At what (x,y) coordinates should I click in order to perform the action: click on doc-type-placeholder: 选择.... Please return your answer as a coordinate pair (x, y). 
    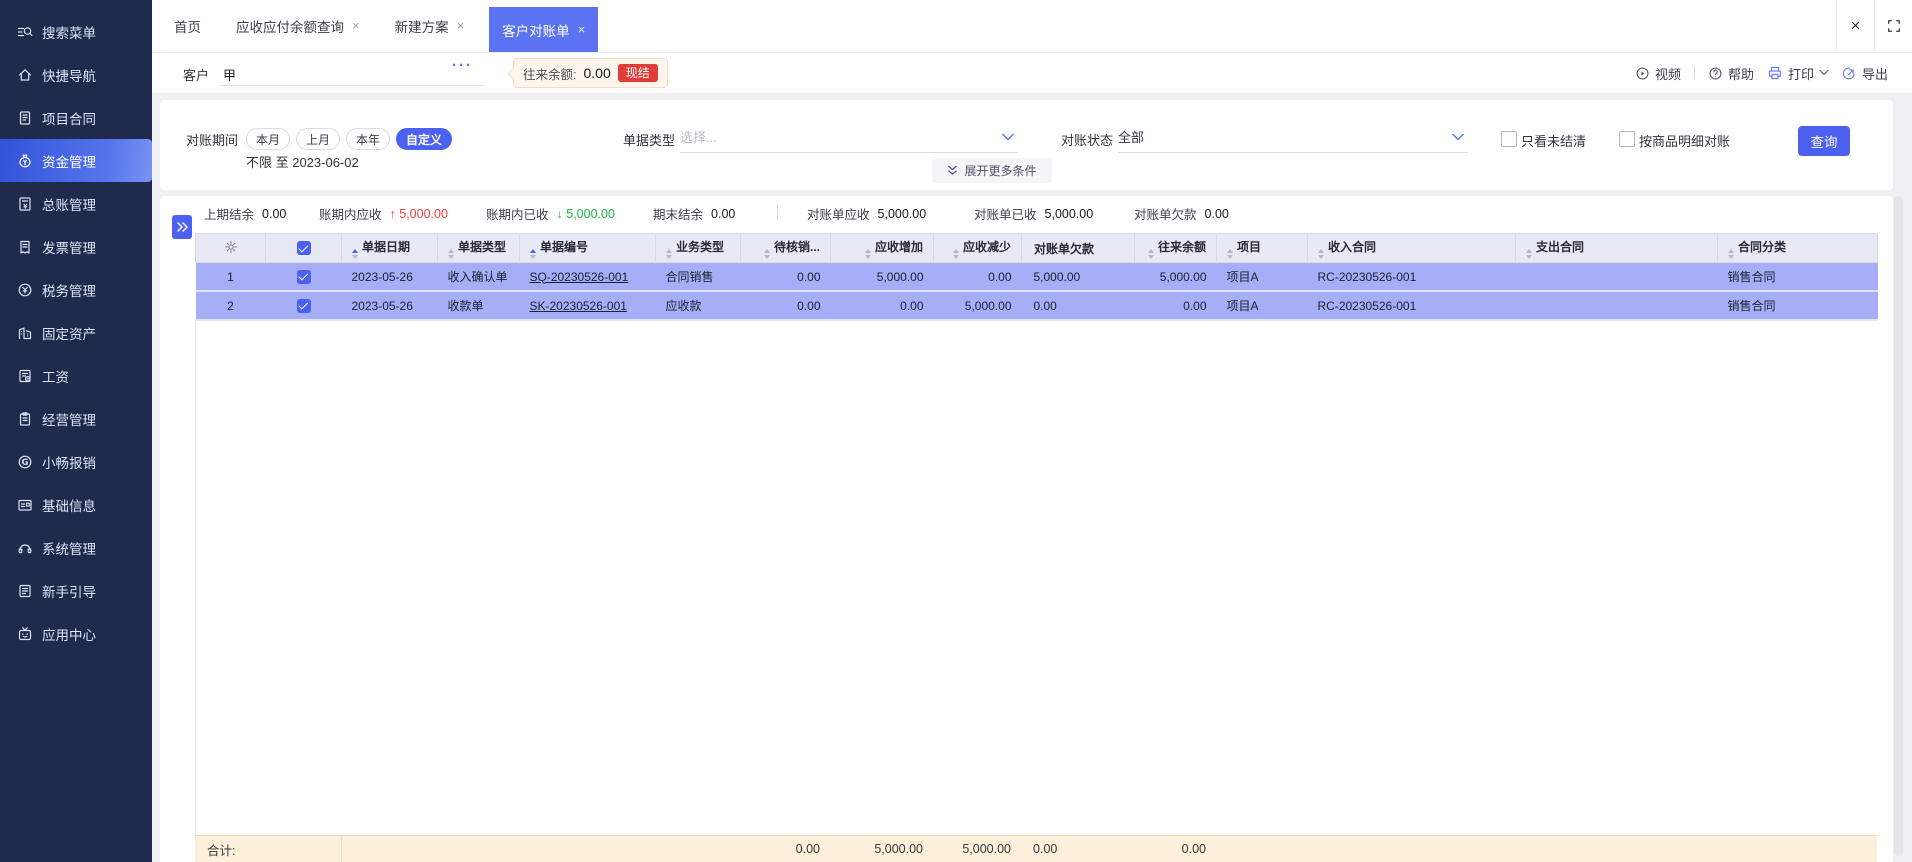
    Looking at the image, I should click on (698, 137).